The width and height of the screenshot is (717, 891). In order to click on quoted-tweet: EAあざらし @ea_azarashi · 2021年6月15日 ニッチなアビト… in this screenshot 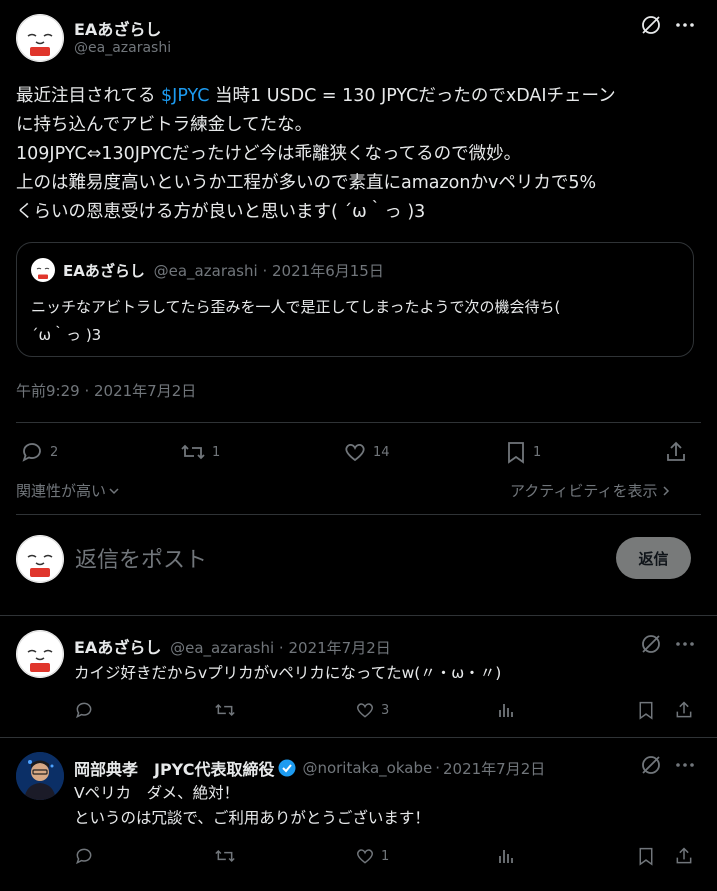, I will do `click(355, 299)`.